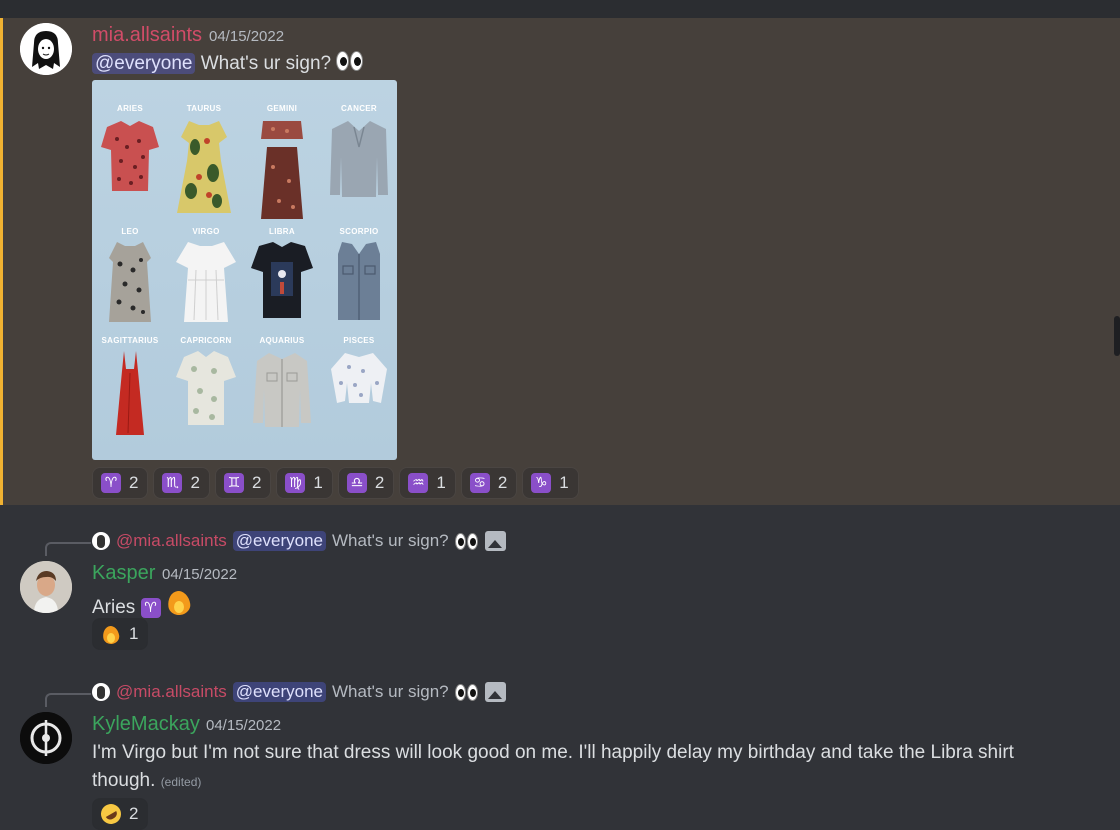 Image resolution: width=1120 pixels, height=830 pixels. I want to click on message-username: KyleMackay, so click(146, 724).